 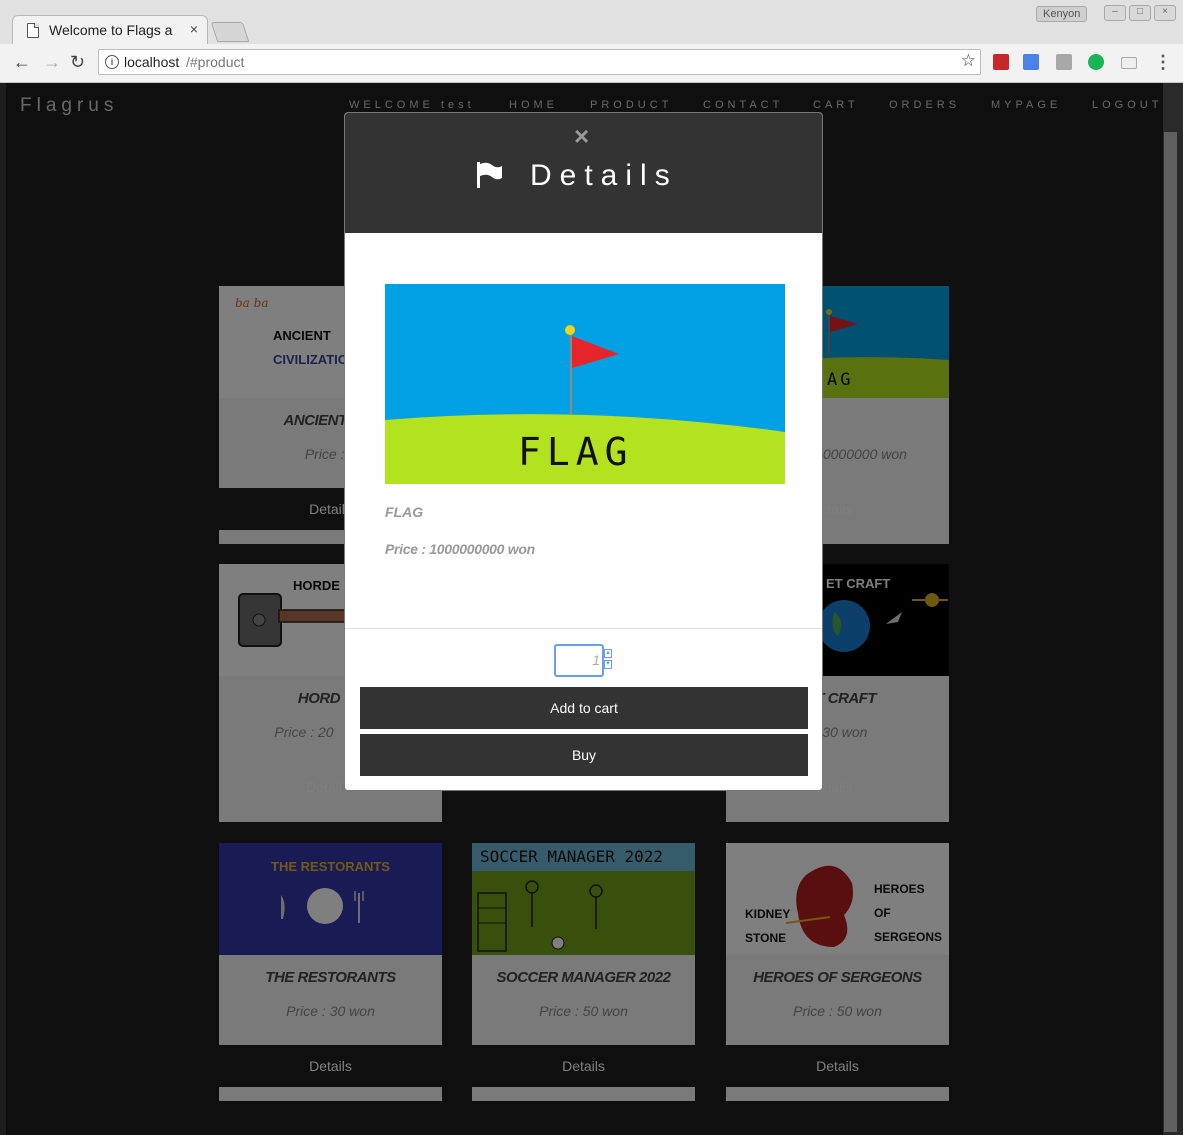 What do you see at coordinates (584, 708) in the screenshot?
I see `add-to-cart-button: Add to cart` at bounding box center [584, 708].